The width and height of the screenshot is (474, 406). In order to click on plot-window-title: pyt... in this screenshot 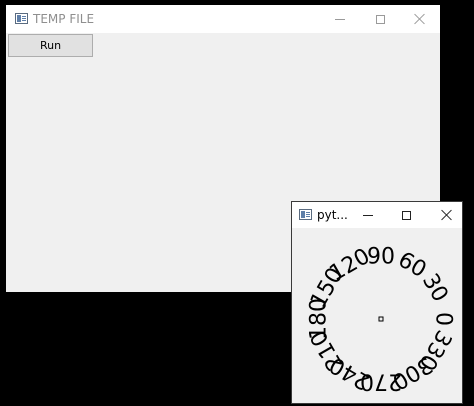, I will do `click(332, 215)`.